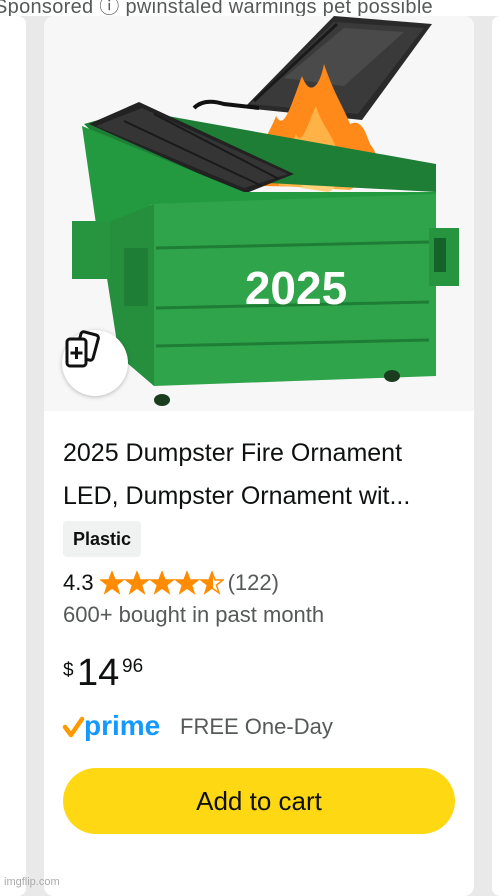 Image resolution: width=500 pixels, height=896 pixels. Describe the element at coordinates (296, 288) in the screenshot. I see `dumpster-year-text: 2025` at that location.